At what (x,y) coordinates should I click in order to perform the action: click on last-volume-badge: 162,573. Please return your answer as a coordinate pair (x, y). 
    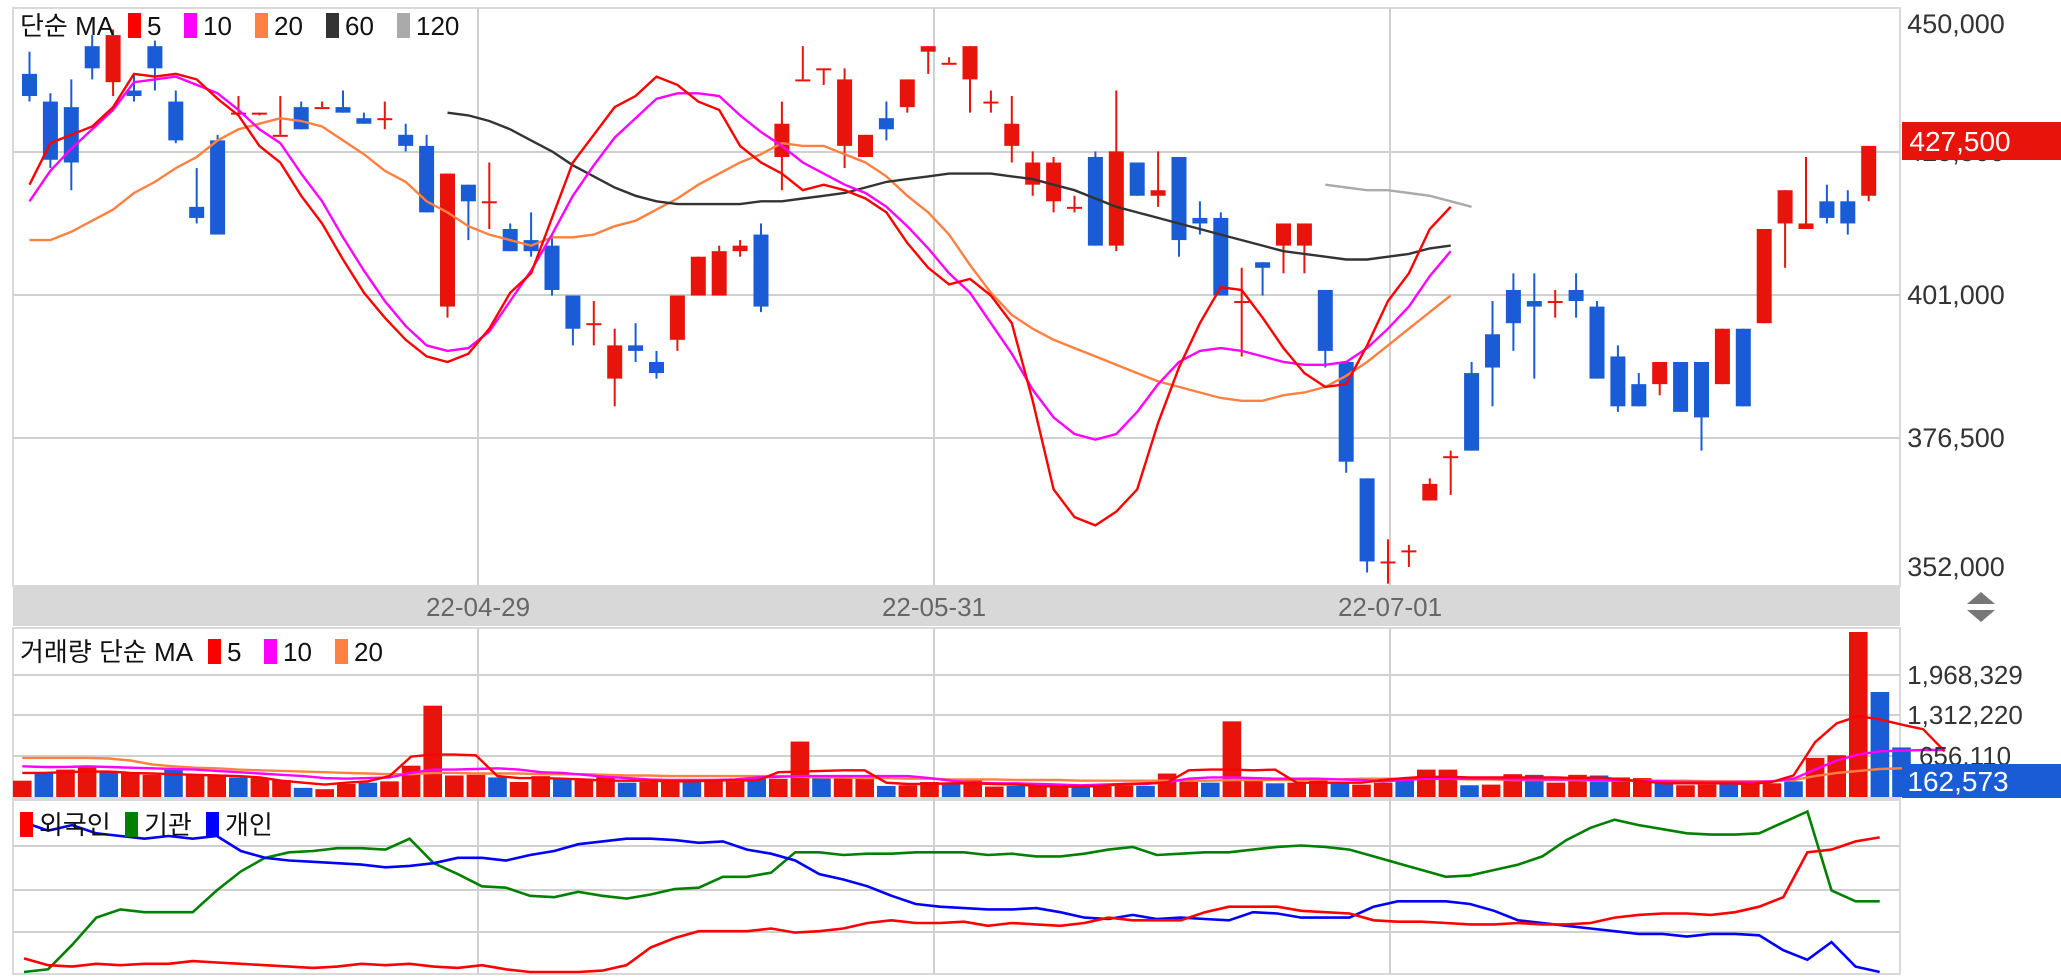
    Looking at the image, I should click on (1981, 781).